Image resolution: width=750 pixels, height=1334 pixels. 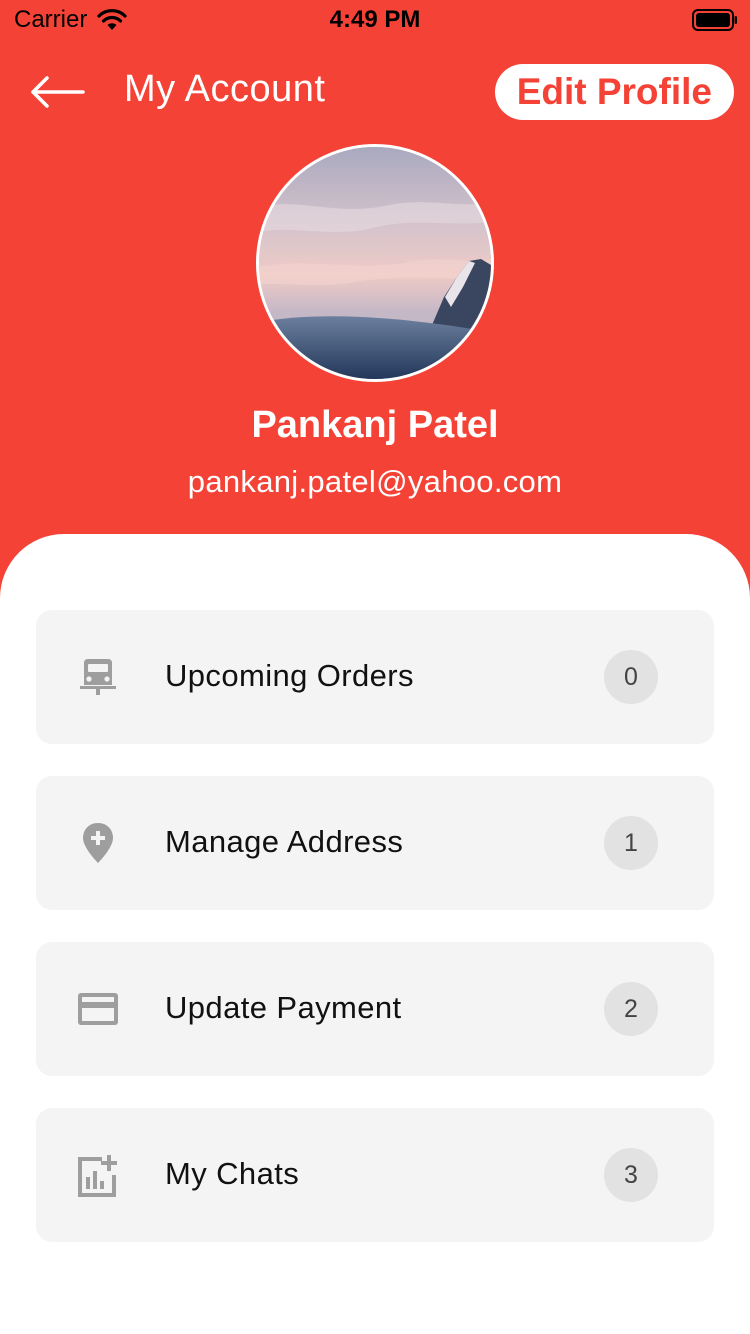 What do you see at coordinates (284, 841) in the screenshot?
I see `menu-item-label: Manage Address` at bounding box center [284, 841].